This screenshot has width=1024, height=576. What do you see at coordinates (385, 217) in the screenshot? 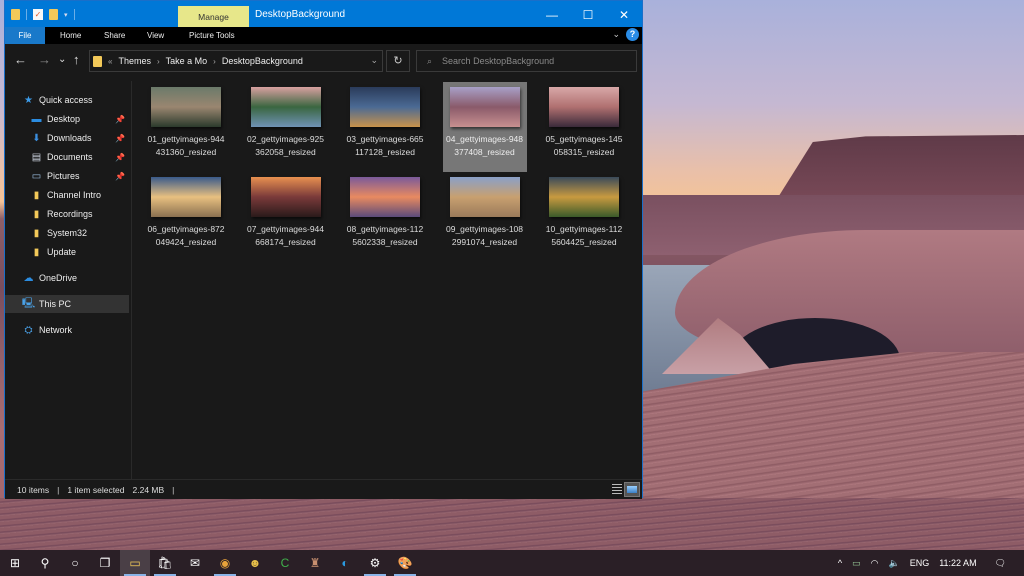
I see `file-item: 08_gettyimages-1125602338_resized` at bounding box center [385, 217].